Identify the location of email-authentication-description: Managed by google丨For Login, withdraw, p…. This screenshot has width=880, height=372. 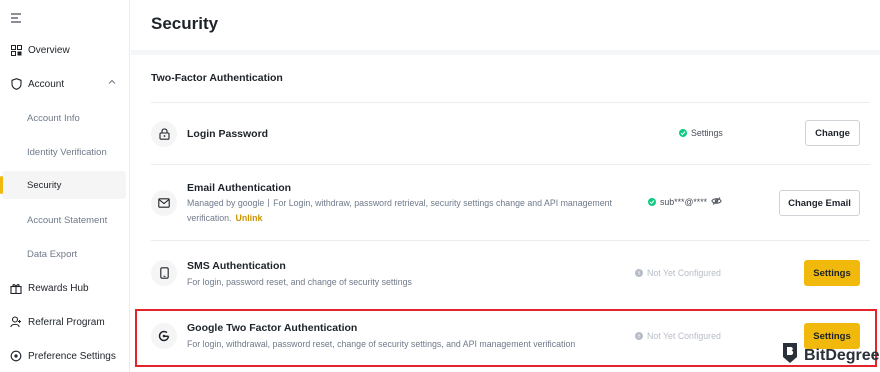
(417, 211).